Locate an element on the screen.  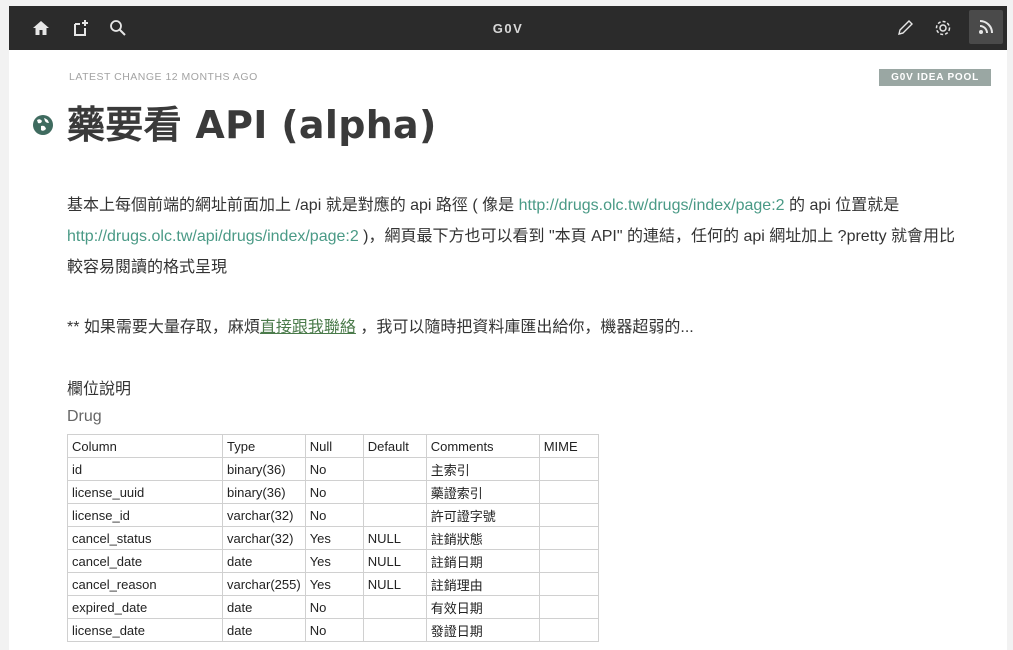
table-cell: cancel_reason is located at coordinates (145, 584).